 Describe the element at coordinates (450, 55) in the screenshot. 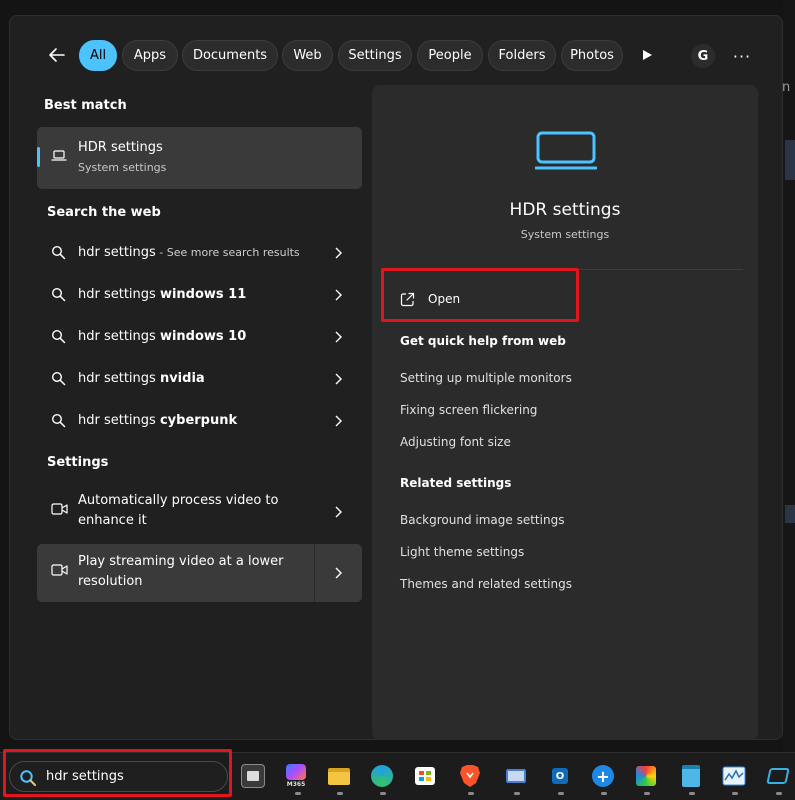

I see `filter-tab-people: People` at that location.